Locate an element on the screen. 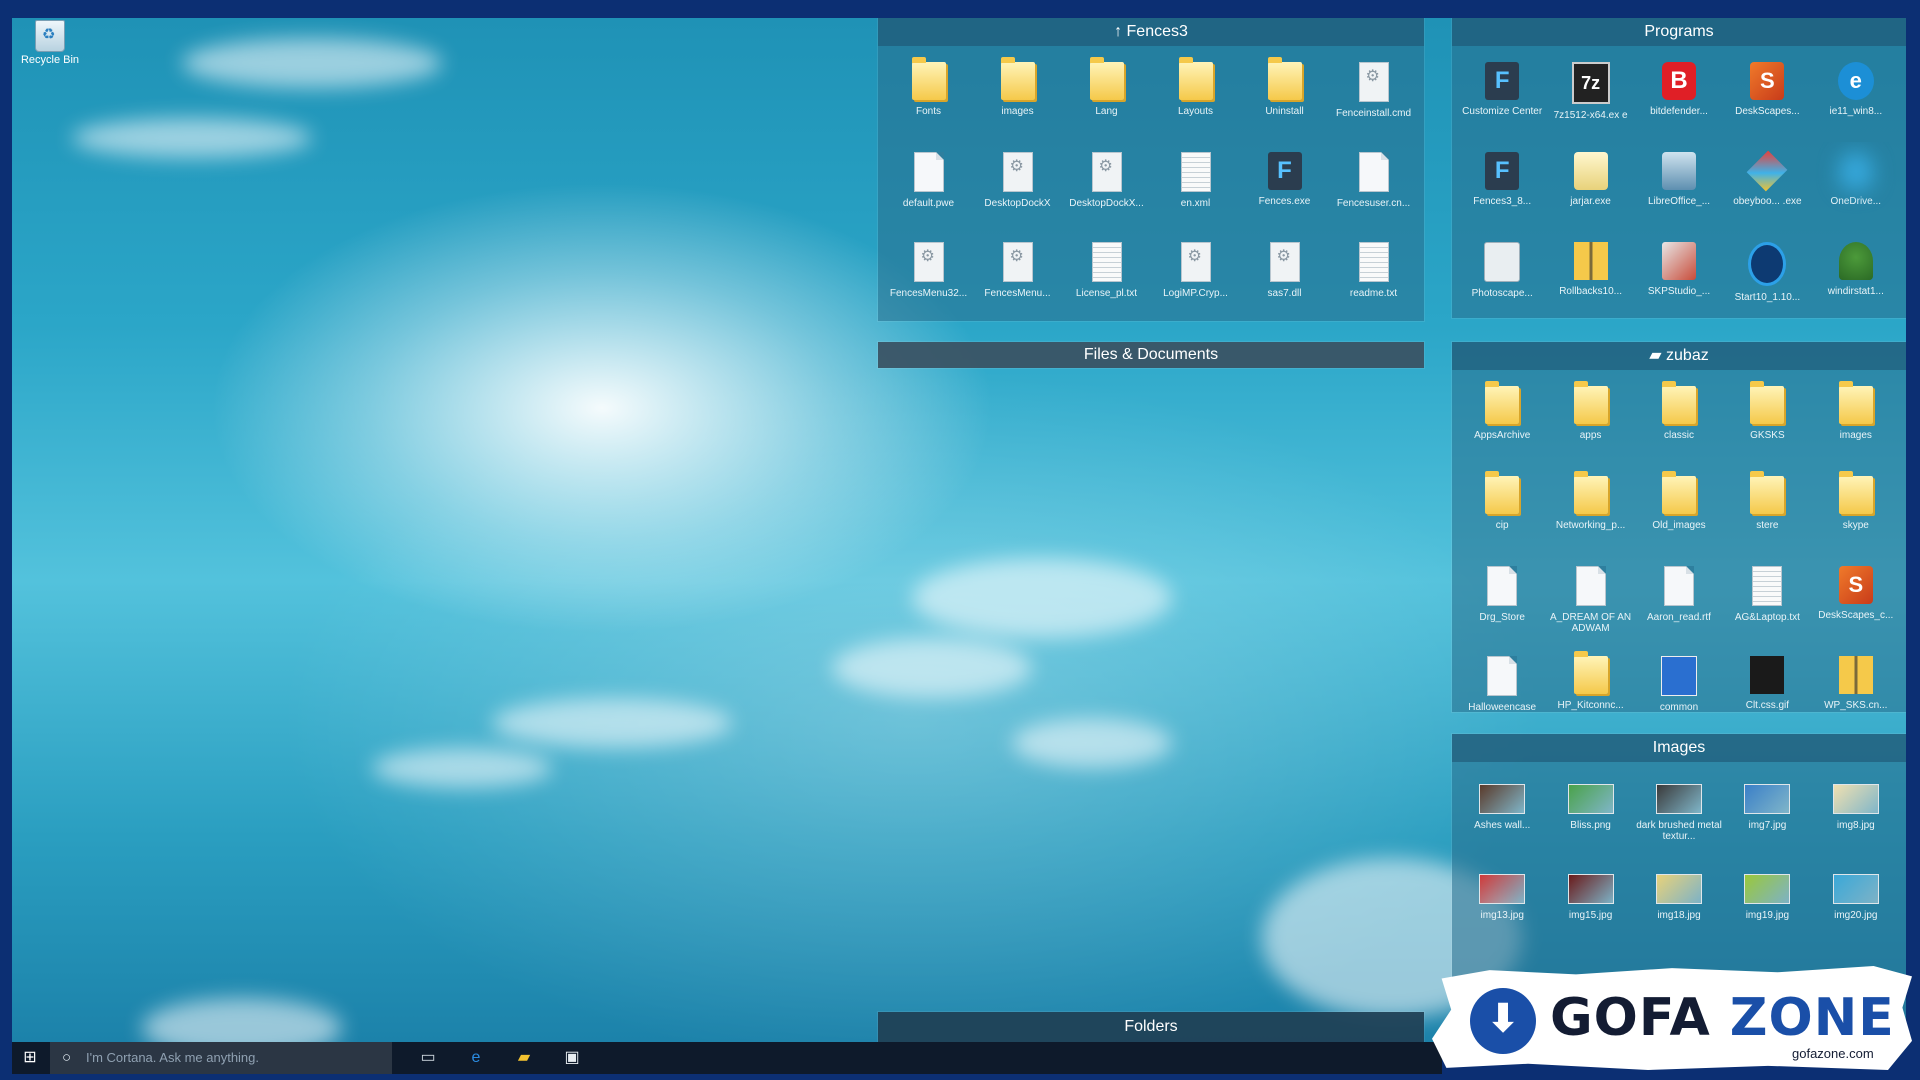  recycle-bin: Recycle Bin is located at coordinates (50, 43).